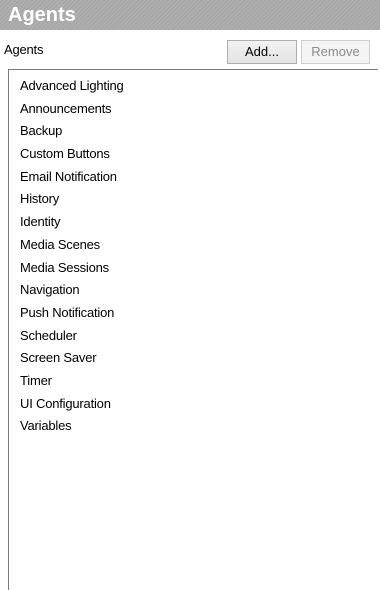  Describe the element at coordinates (193, 404) in the screenshot. I see `list-item-ui-configuration: UI Configuration` at that location.